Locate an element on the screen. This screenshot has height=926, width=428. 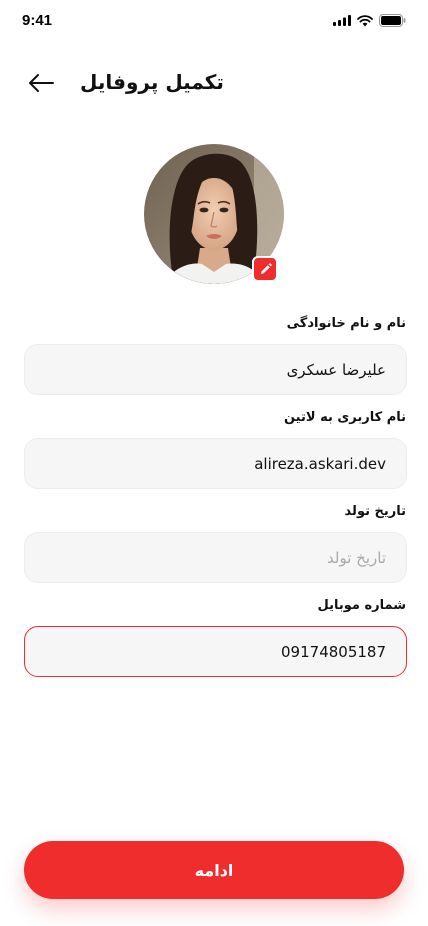
continue-button: ادامه is located at coordinates (214, 870).